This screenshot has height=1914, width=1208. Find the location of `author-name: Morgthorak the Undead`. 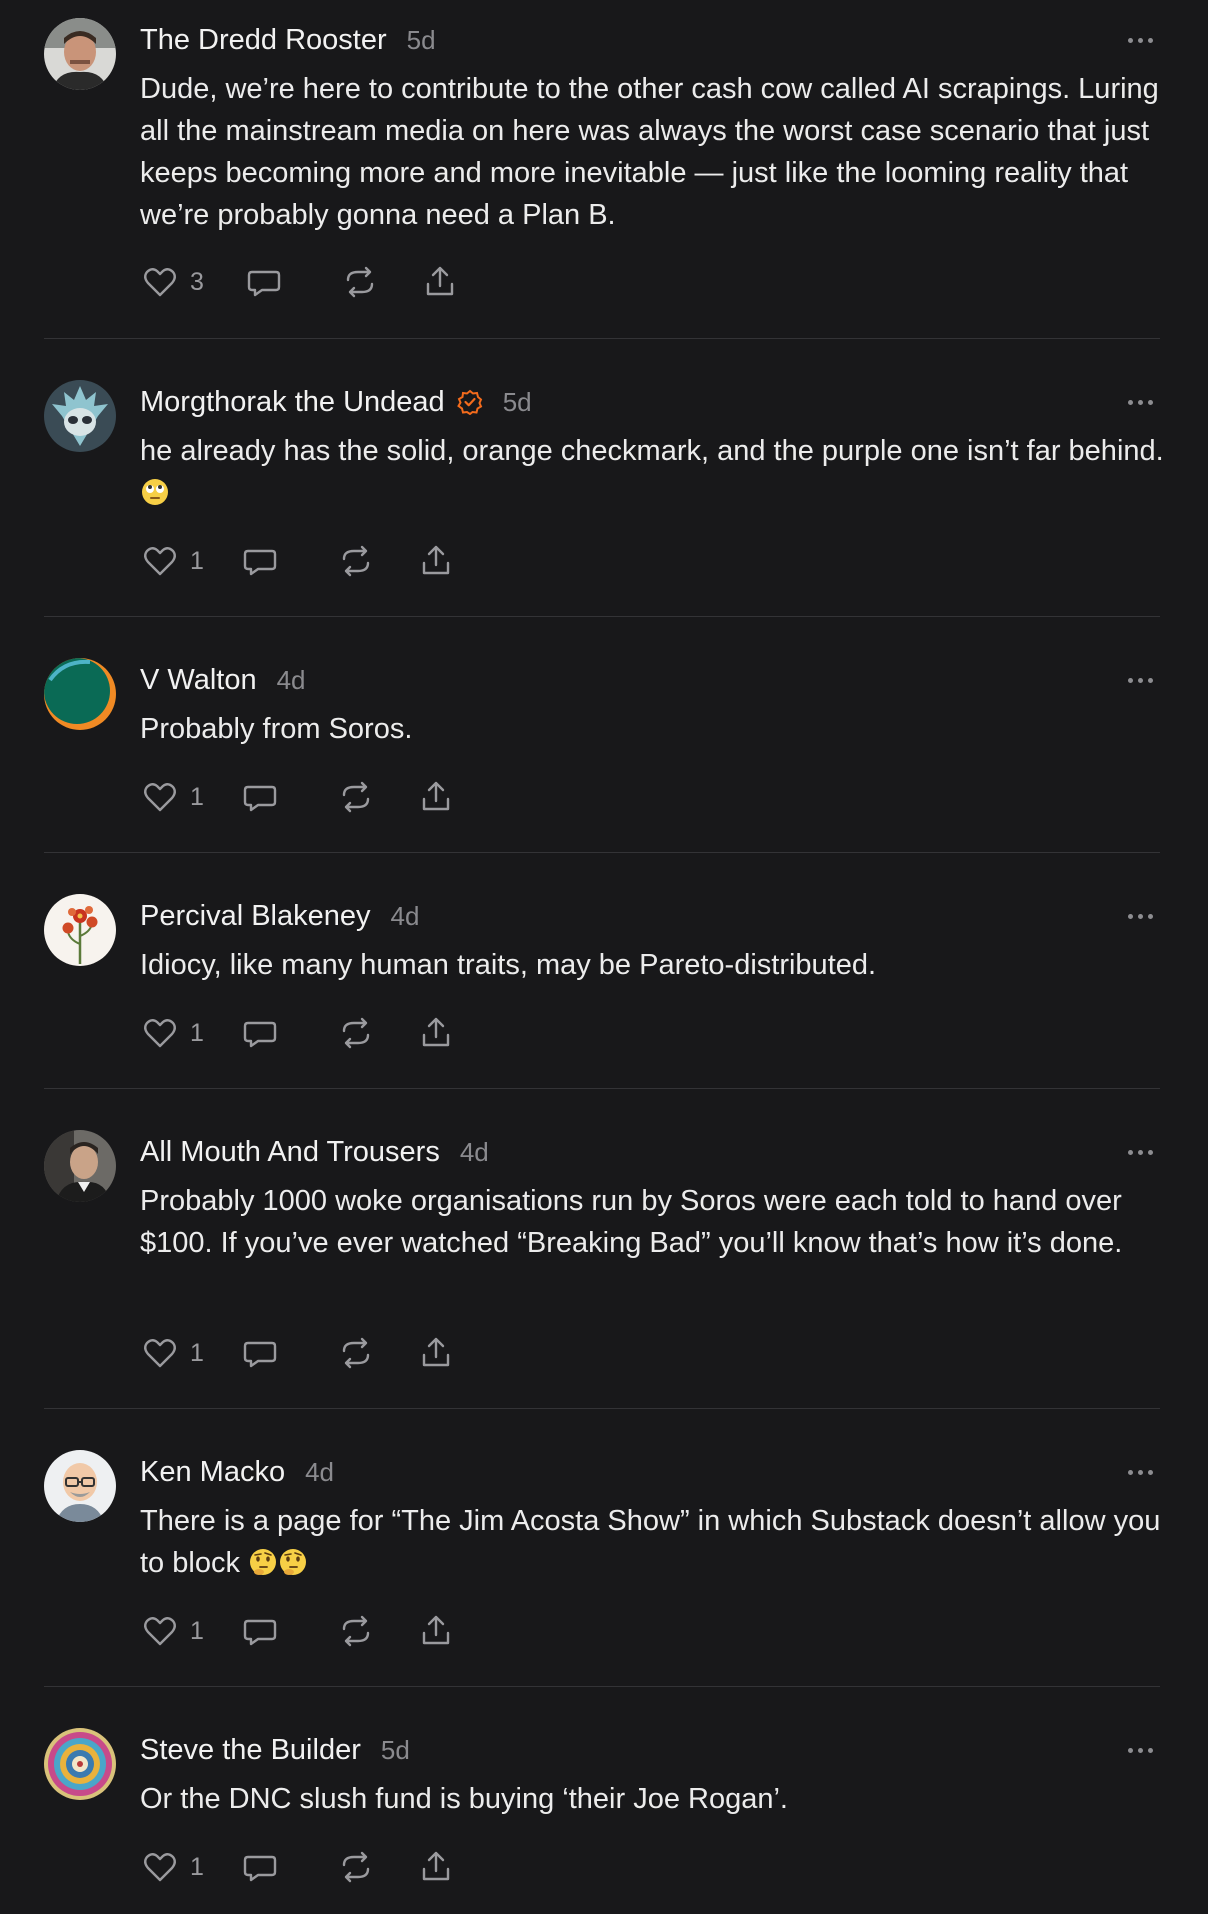

author-name: Morgthorak the Undead is located at coordinates (292, 402).